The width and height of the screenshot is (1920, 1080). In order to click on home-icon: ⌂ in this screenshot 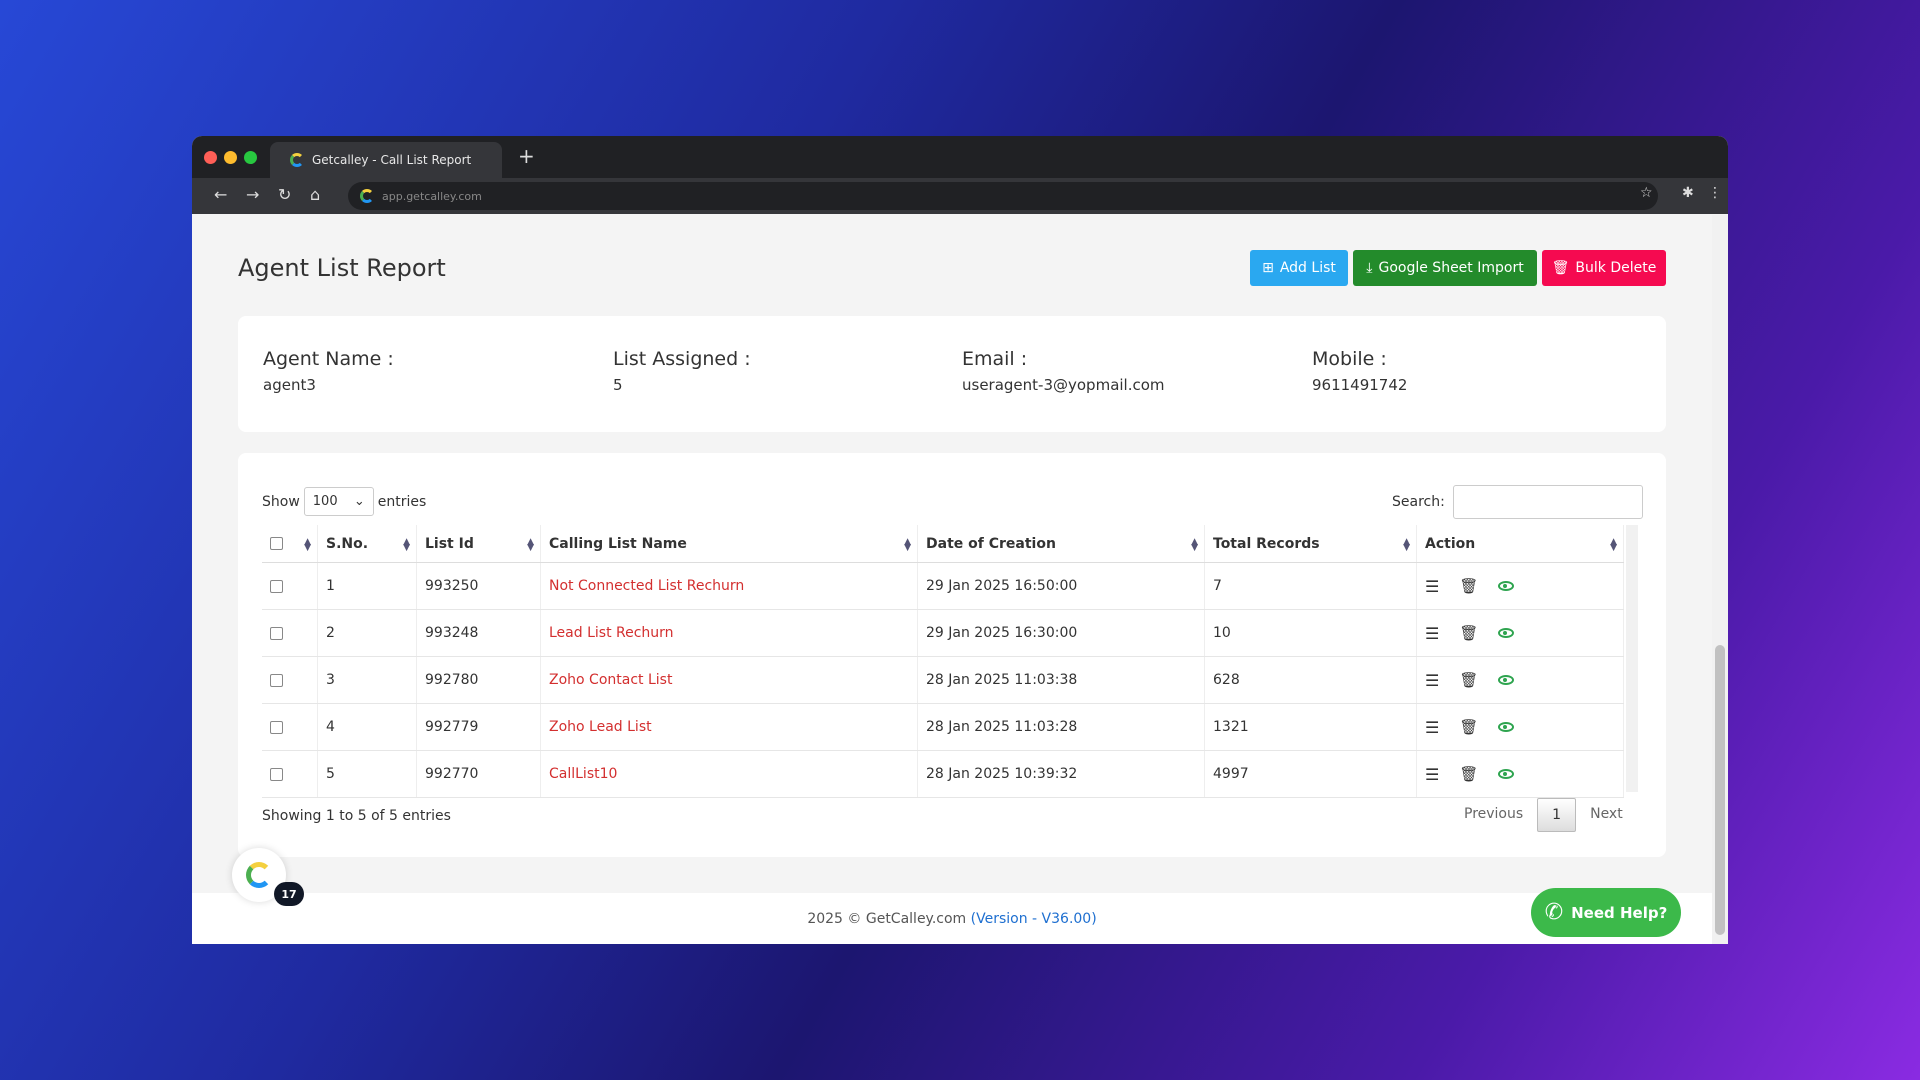, I will do `click(315, 194)`.